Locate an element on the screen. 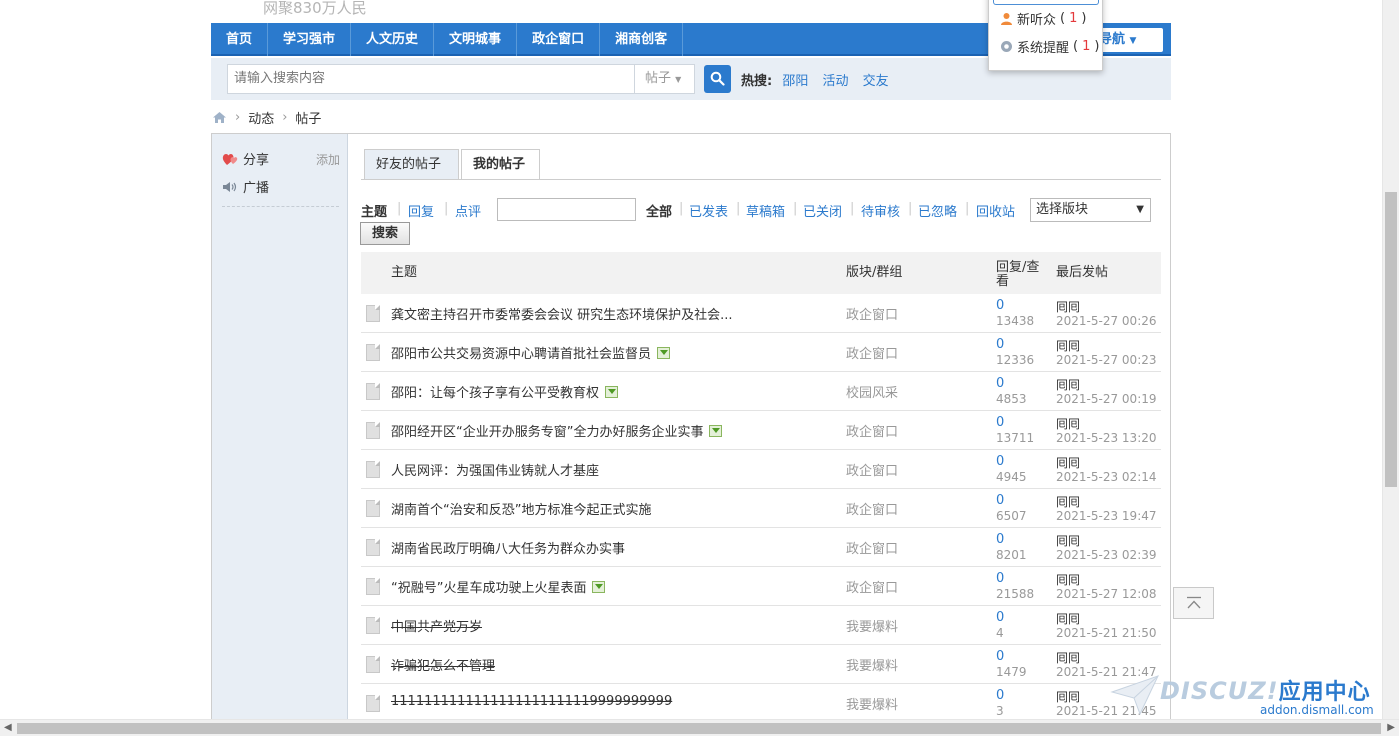 The width and height of the screenshot is (1399, 736). nav-item-home: 首页 is located at coordinates (240, 39).